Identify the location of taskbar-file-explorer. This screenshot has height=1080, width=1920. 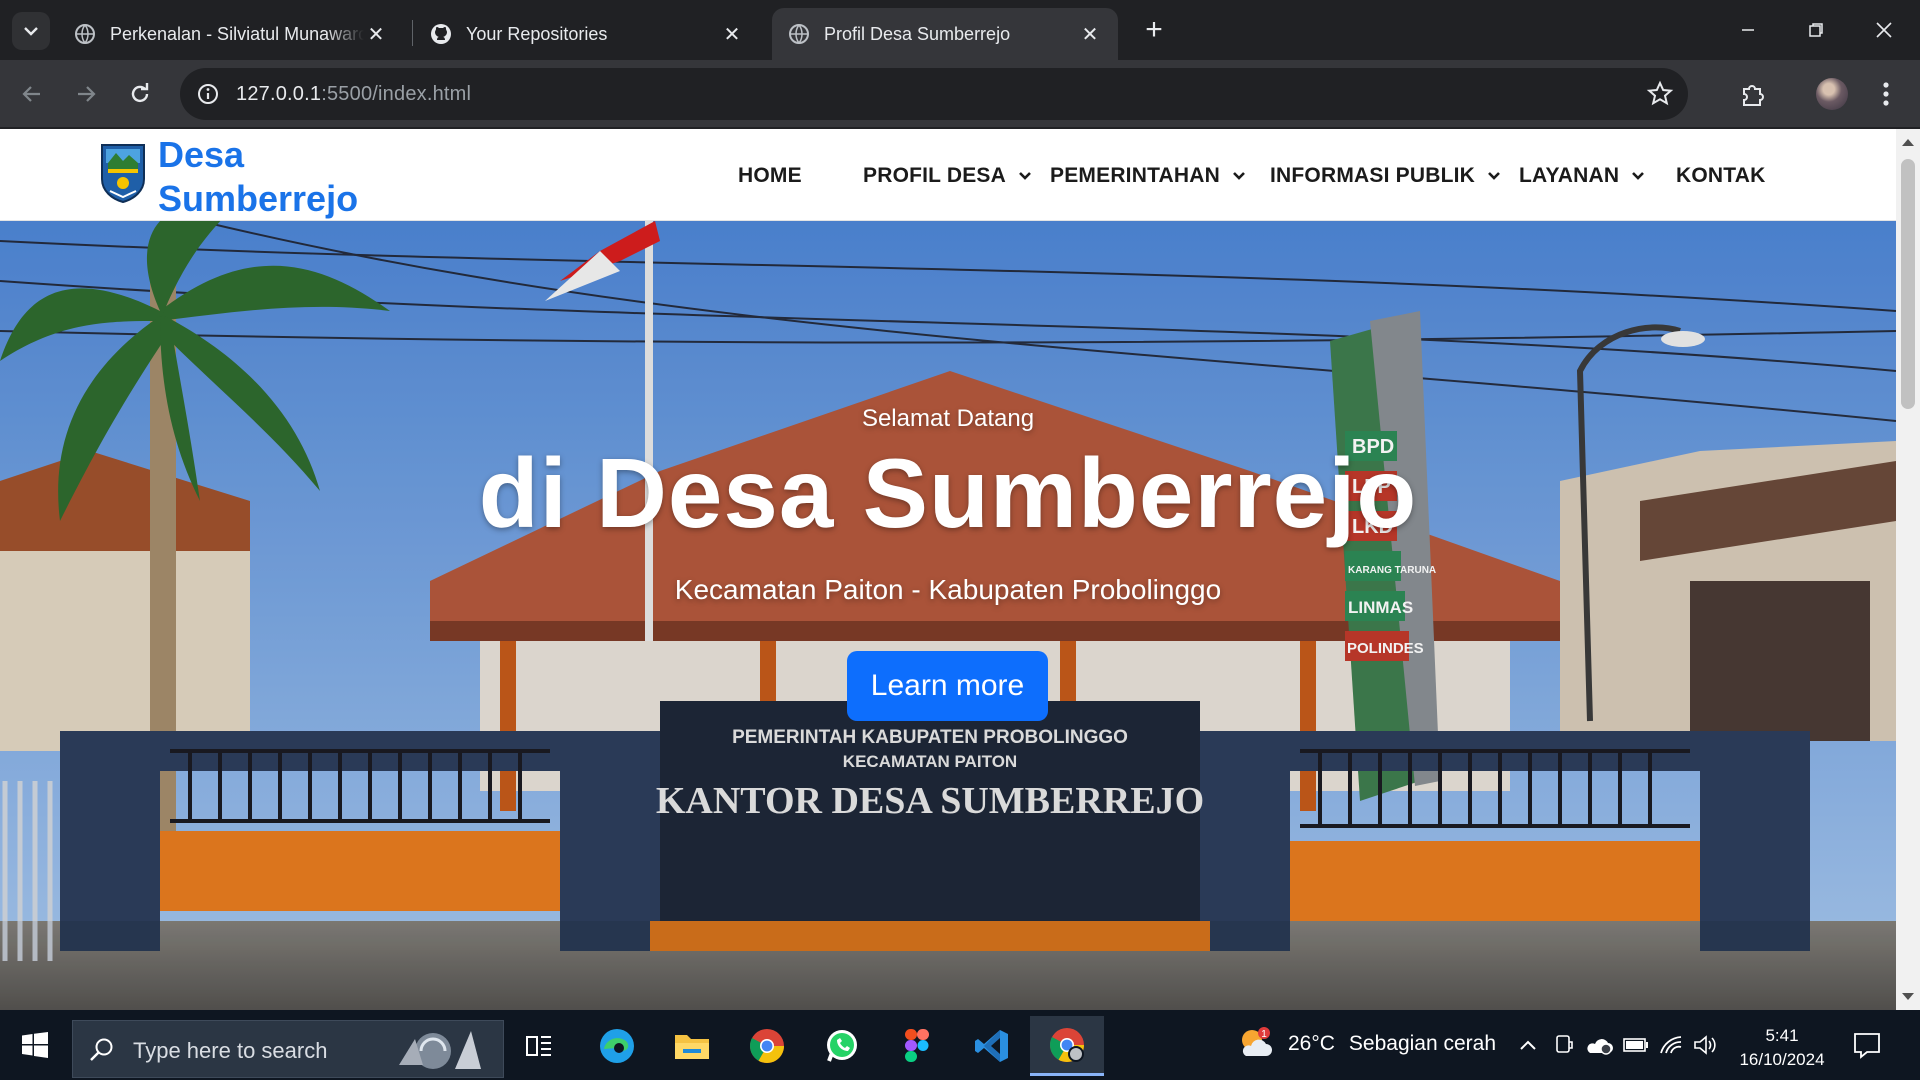
(692, 1046).